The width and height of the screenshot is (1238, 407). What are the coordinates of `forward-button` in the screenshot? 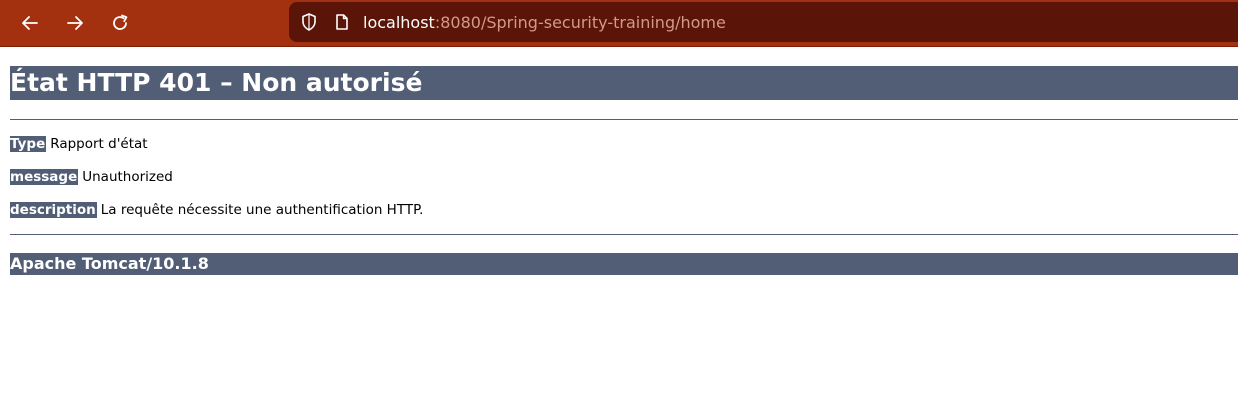 It's located at (75, 23).